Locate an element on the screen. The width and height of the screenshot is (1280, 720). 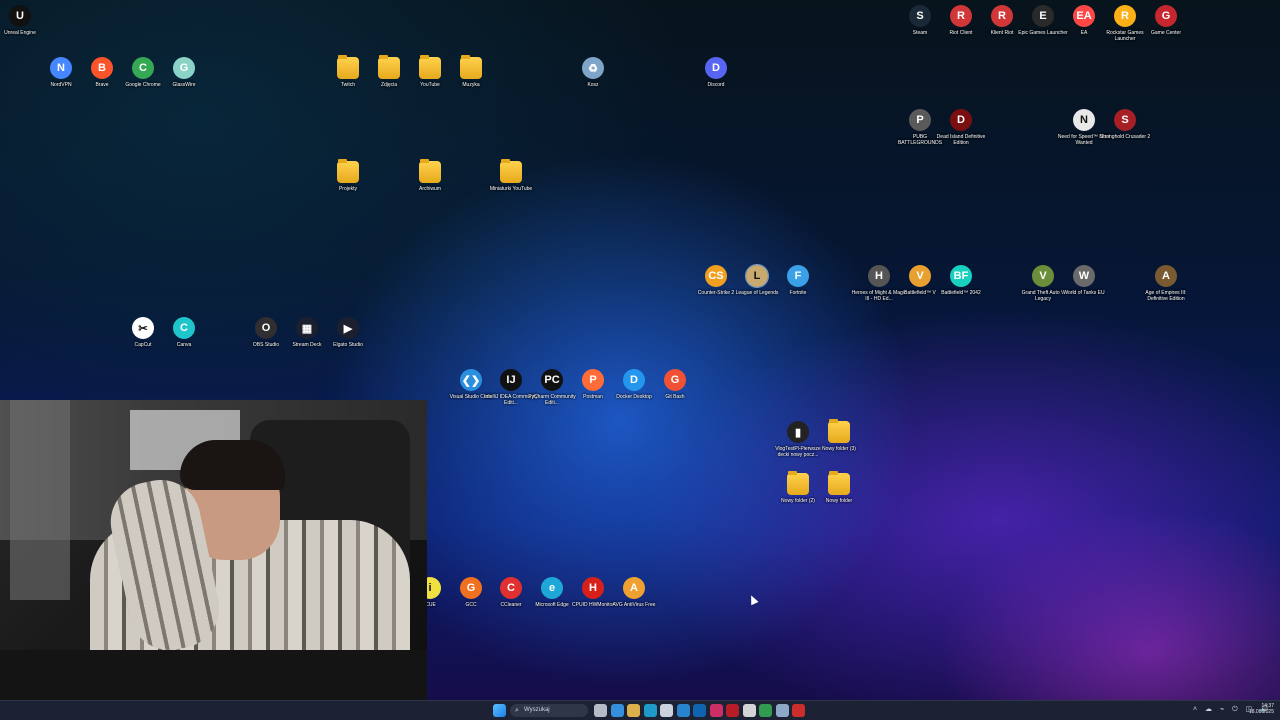
desktop-icon: Archiwum is located at coordinates (430, 175).